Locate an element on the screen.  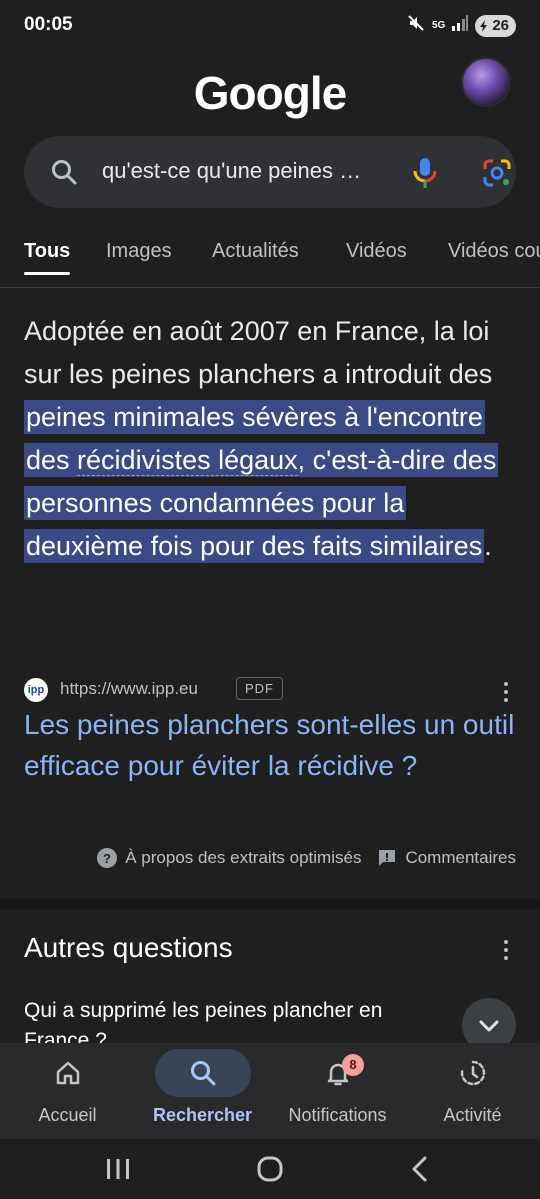
recent-apps-icon is located at coordinates (118, 1169).